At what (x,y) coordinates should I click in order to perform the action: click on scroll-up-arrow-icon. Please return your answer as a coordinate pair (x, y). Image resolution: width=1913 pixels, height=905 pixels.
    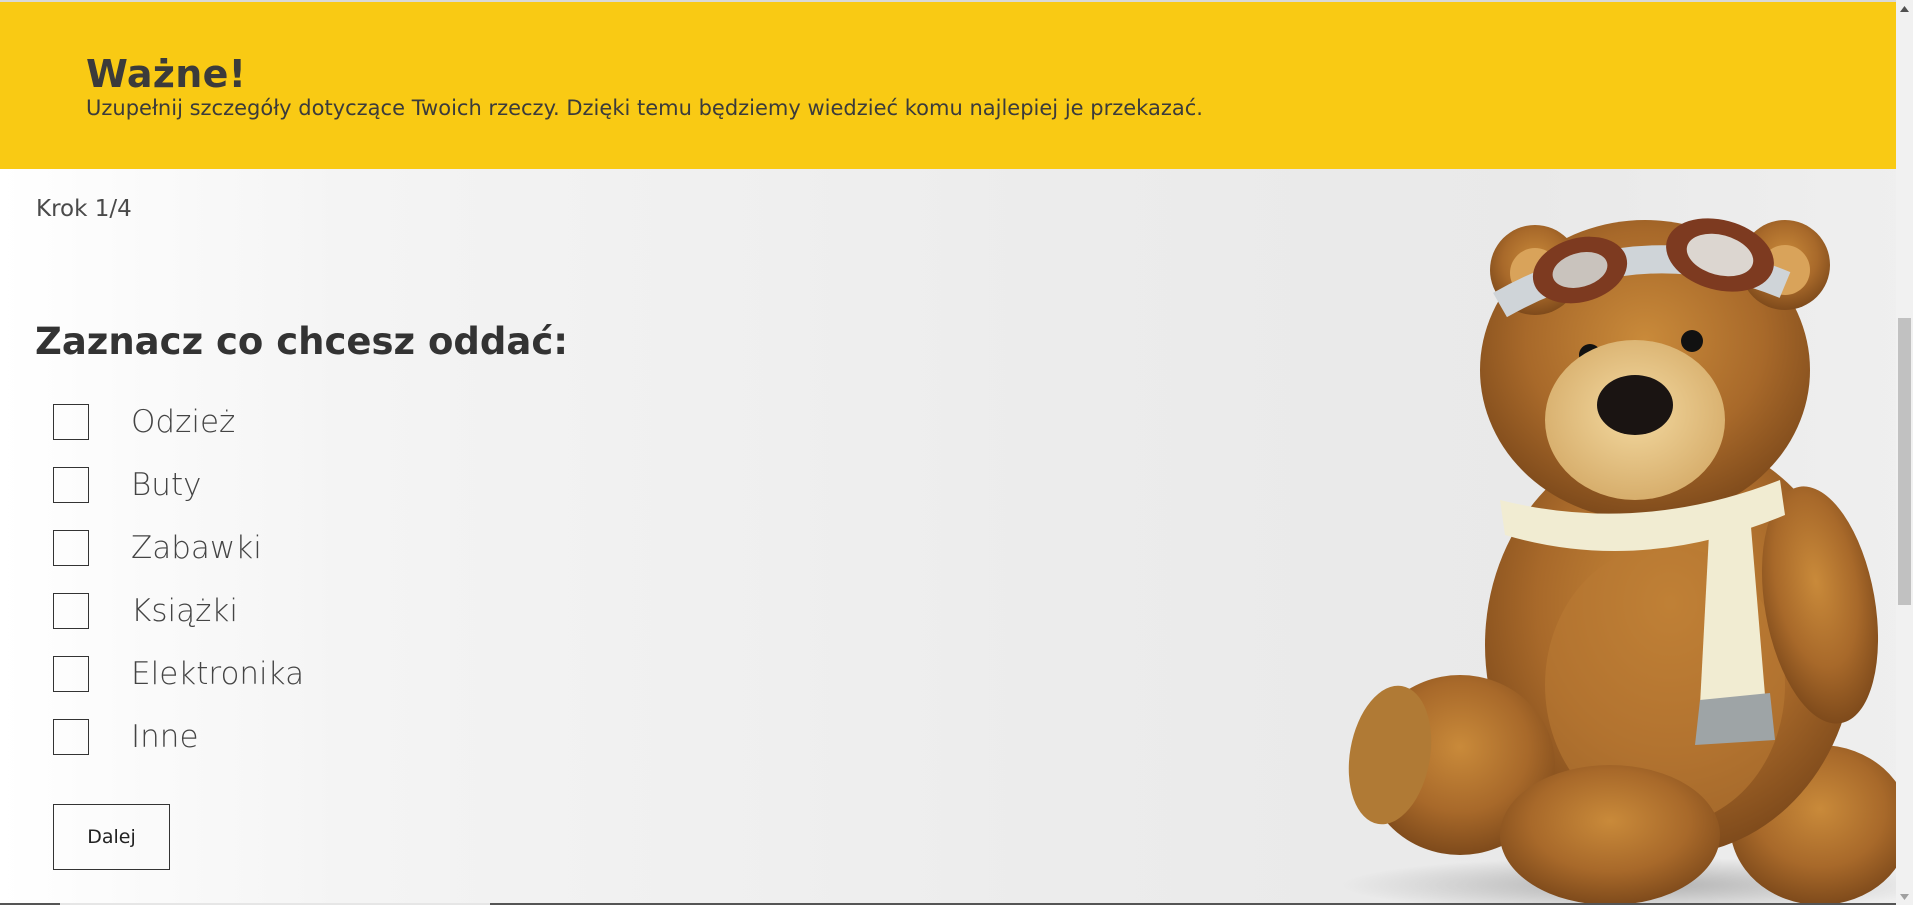
    Looking at the image, I should click on (1904, 8).